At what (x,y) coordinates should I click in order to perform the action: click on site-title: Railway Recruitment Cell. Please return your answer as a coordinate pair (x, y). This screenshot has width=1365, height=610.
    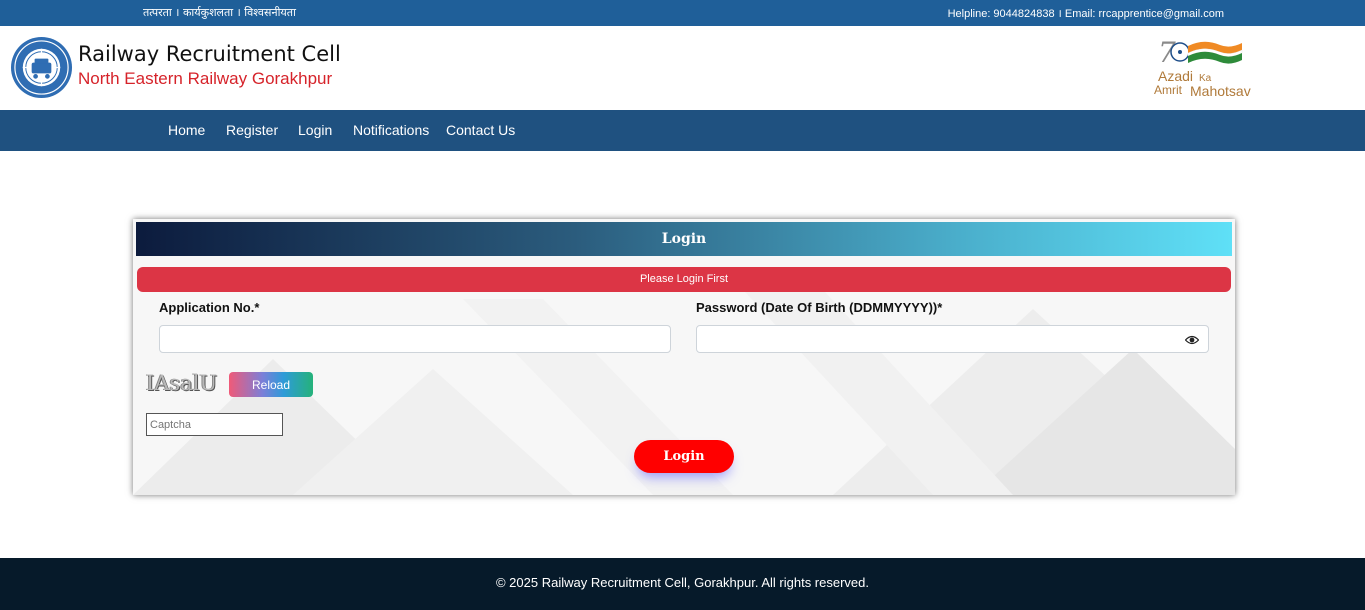
    Looking at the image, I should click on (209, 54).